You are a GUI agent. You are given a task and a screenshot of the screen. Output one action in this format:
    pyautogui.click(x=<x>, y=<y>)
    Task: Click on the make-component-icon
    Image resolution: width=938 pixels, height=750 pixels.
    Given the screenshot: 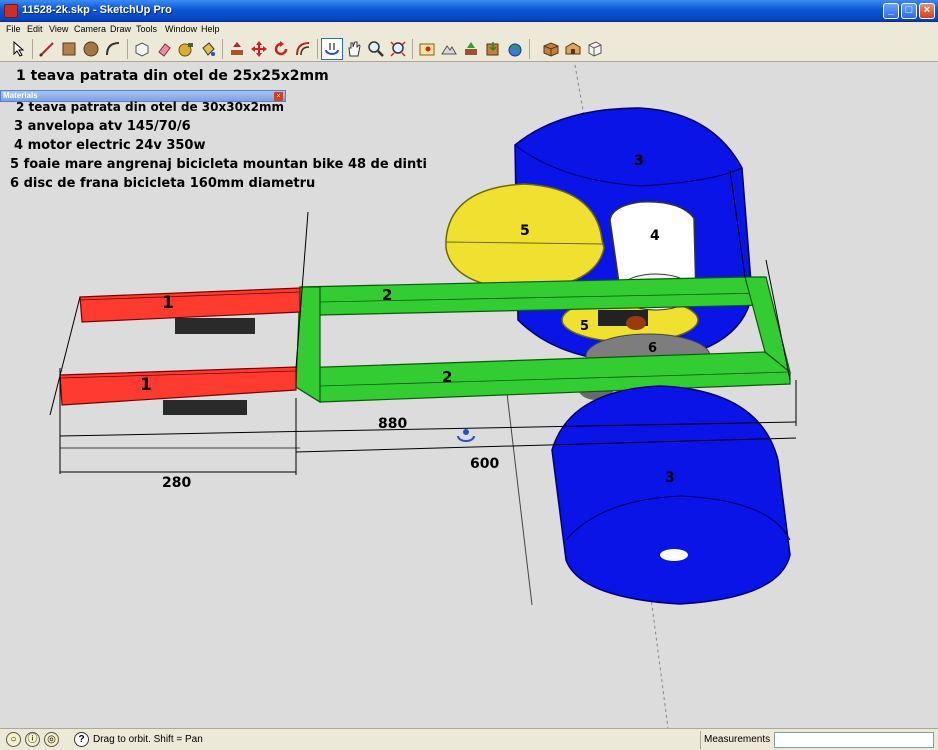 What is the action you would take?
    pyautogui.click(x=142, y=49)
    